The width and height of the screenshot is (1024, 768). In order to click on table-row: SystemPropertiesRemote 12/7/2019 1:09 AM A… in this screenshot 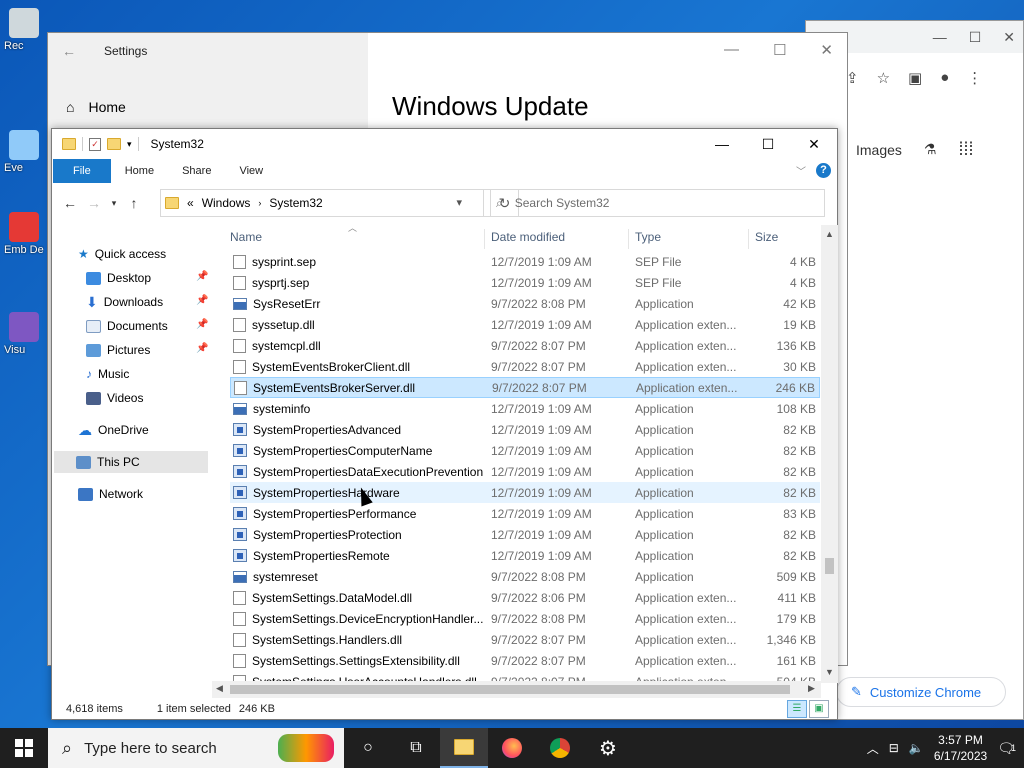, I will do `click(525, 555)`.